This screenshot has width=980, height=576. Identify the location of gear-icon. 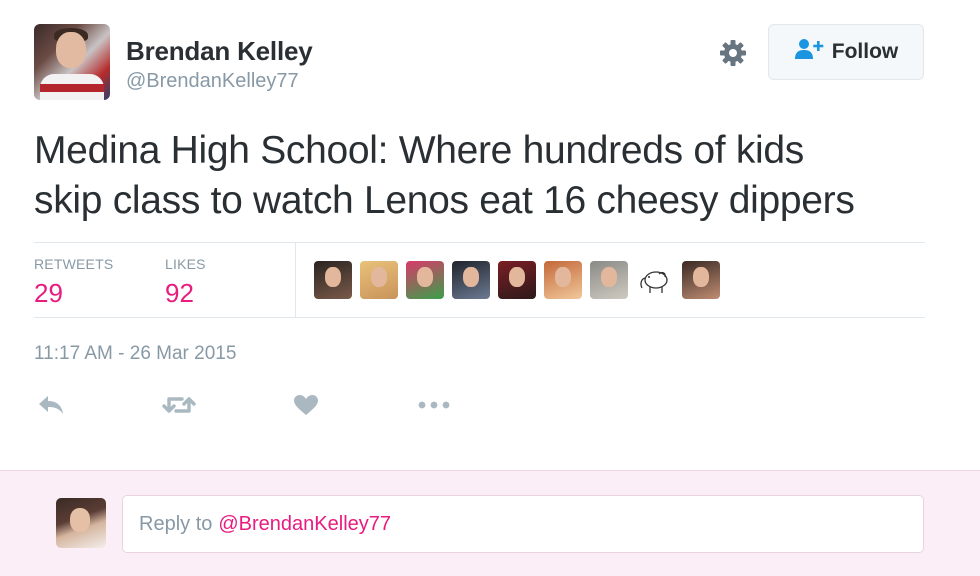
(733, 53).